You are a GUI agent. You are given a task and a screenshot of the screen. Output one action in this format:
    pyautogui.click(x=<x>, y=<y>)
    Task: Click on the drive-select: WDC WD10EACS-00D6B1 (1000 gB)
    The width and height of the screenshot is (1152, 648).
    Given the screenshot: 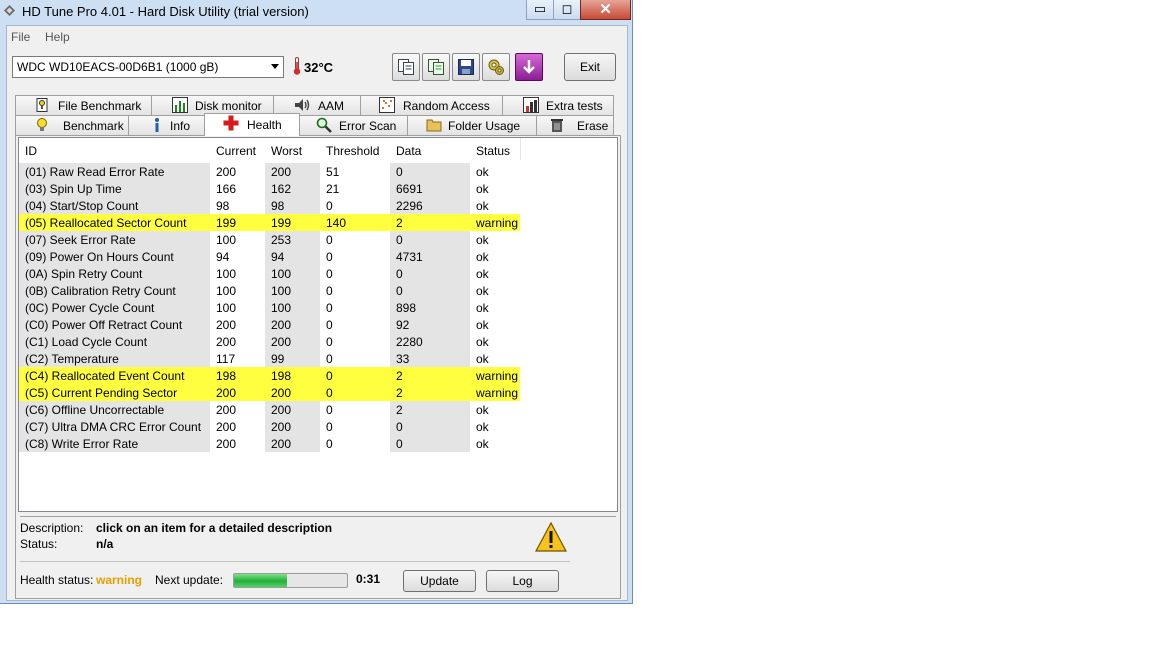 What is the action you would take?
    pyautogui.click(x=148, y=67)
    